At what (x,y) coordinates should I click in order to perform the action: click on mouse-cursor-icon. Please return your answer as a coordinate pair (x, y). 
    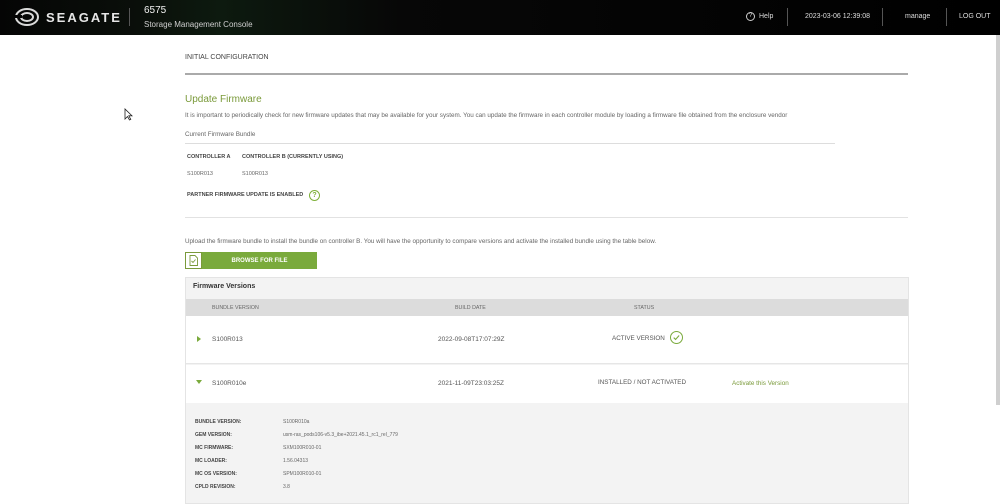
    Looking at the image, I should click on (128, 114).